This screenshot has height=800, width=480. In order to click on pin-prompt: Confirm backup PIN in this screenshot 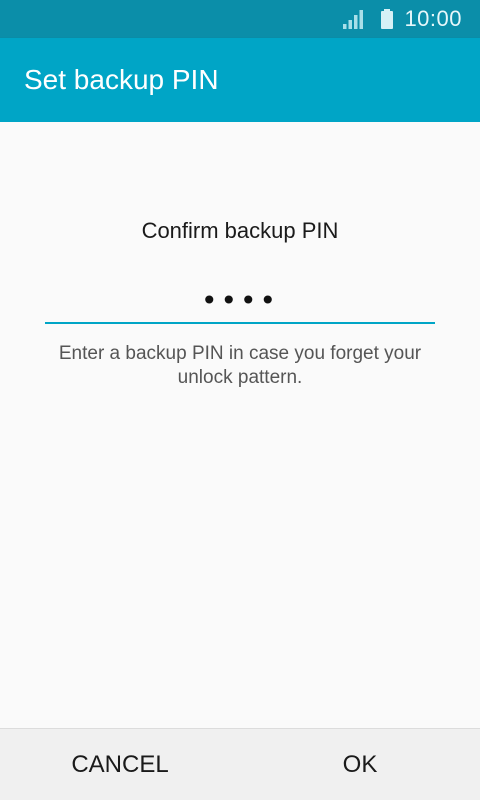, I will do `click(240, 230)`.